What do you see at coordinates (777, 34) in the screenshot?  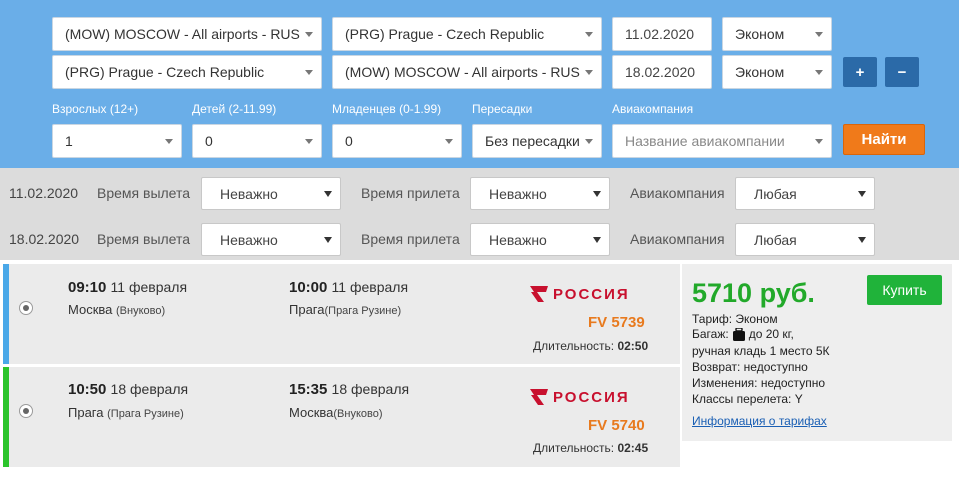 I see `class-select-1: Эконом` at bounding box center [777, 34].